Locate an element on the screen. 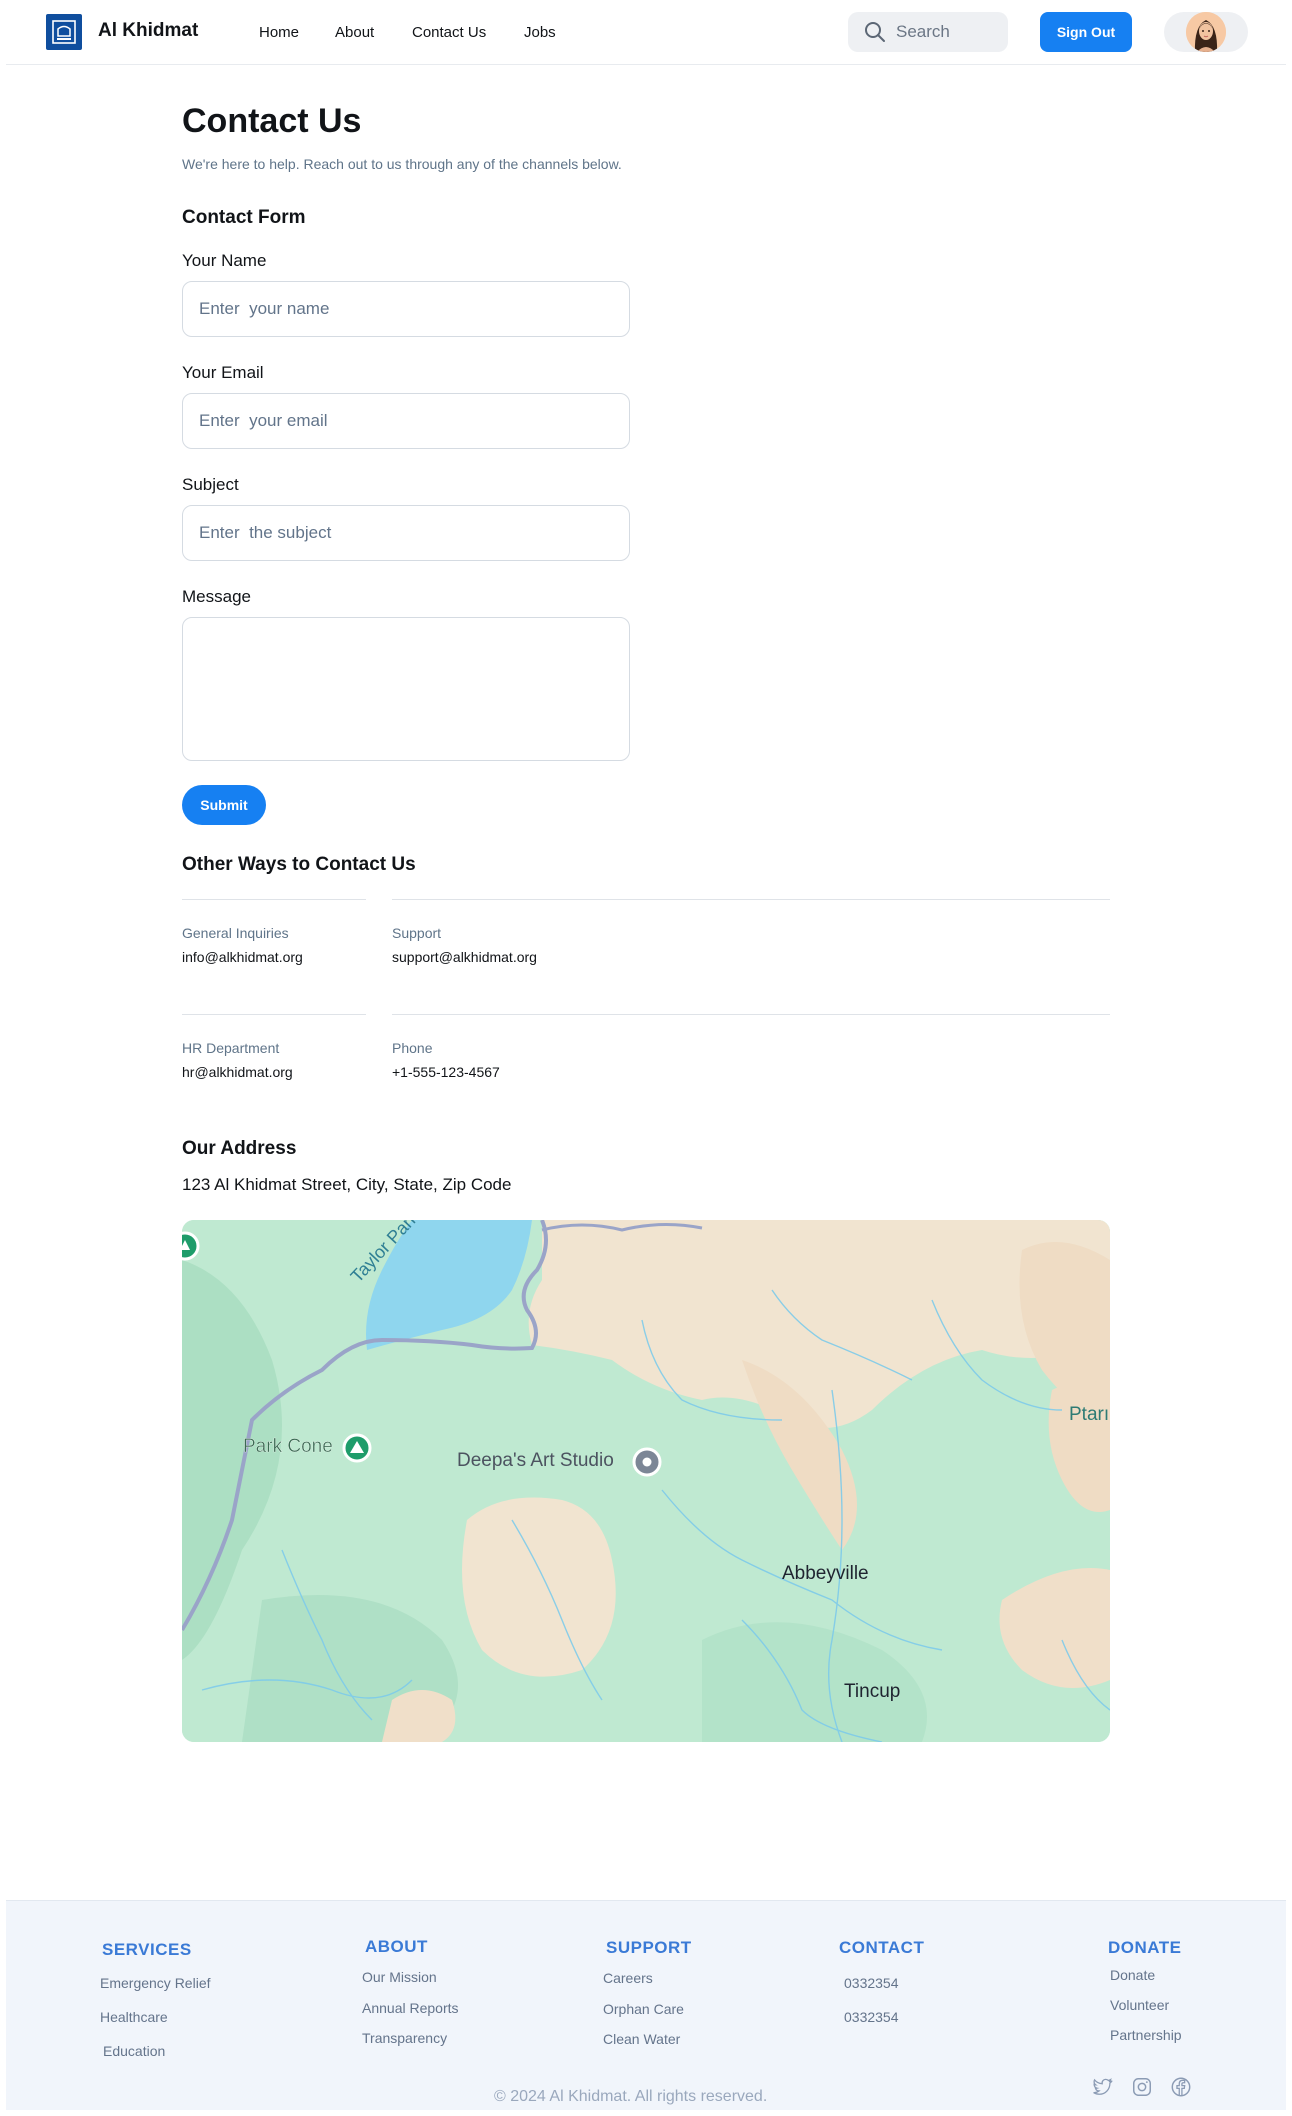  footer-heading-contact: CONTACT is located at coordinates (882, 1947).